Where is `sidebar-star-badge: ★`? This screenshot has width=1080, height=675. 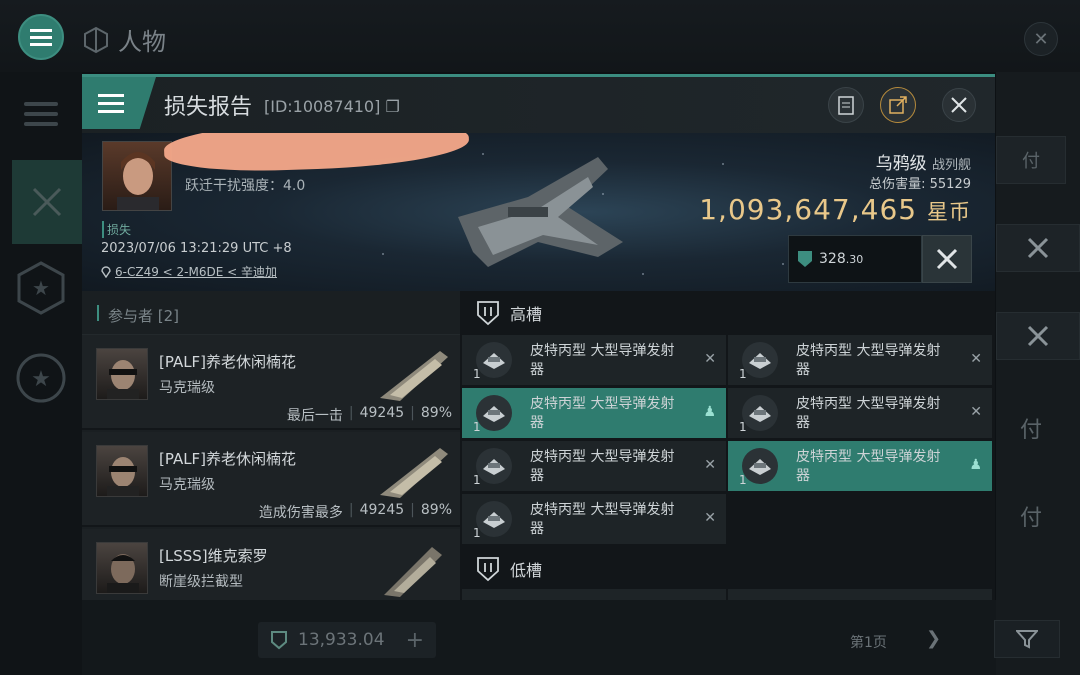
sidebar-star-badge: ★ is located at coordinates (41, 288).